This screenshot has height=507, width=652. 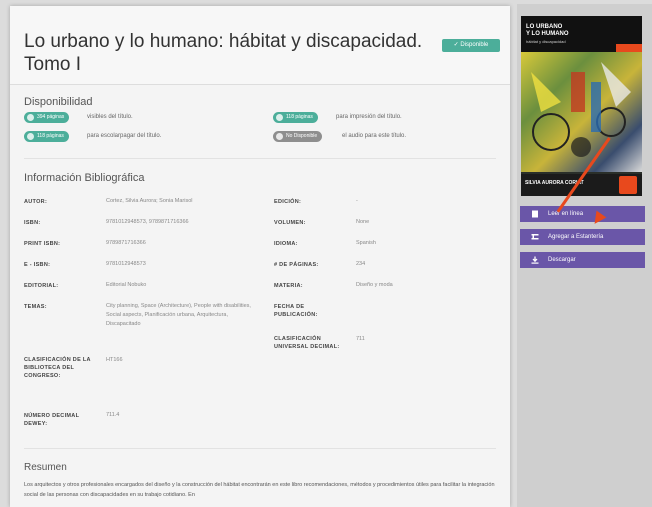 I want to click on label-dewey: NÚMERO DECIMAL DEWEY:, so click(x=52, y=420).